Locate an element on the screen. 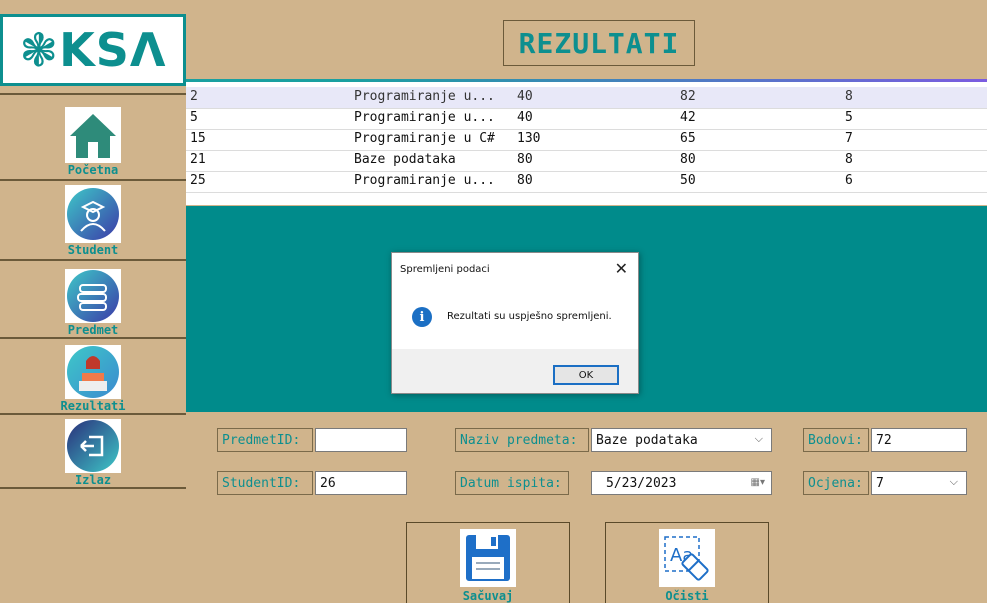  page-title: REZULTATI is located at coordinates (599, 43).